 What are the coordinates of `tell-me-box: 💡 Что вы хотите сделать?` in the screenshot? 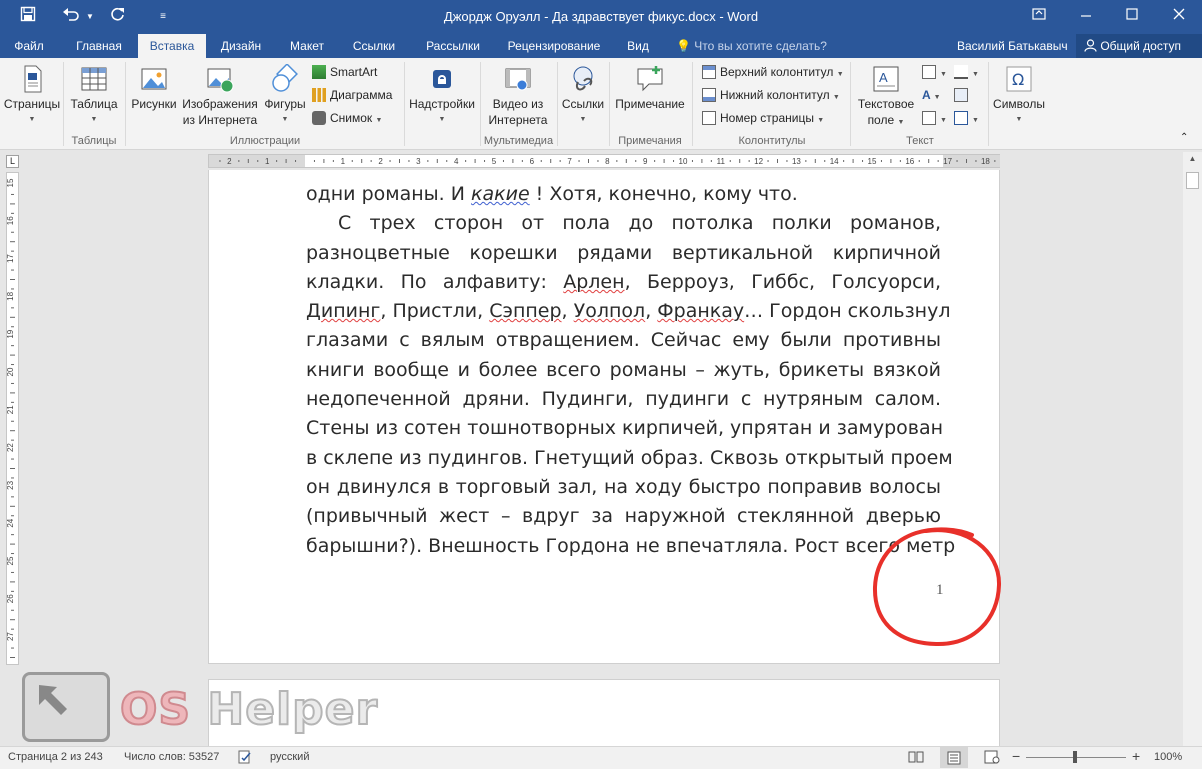 It's located at (751, 46).